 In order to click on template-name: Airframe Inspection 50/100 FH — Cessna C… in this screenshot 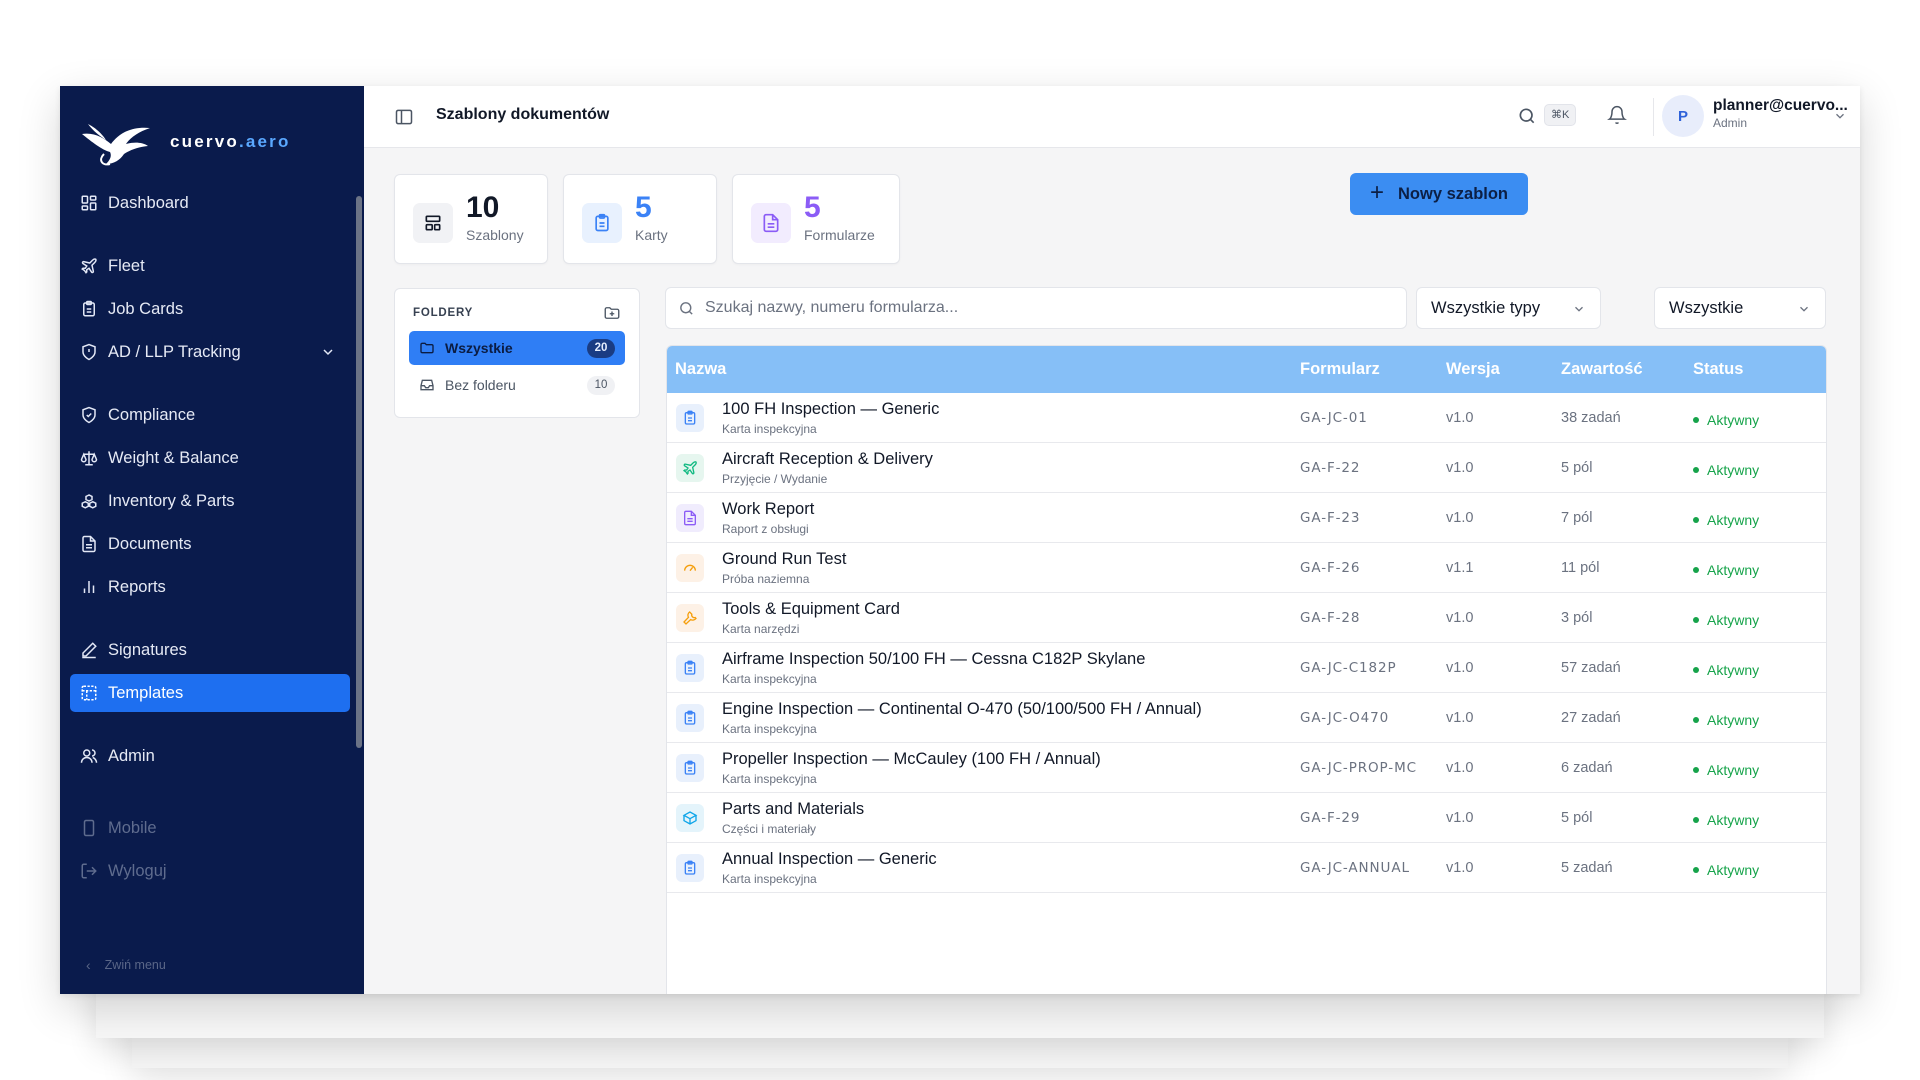, I will do `click(933, 659)`.